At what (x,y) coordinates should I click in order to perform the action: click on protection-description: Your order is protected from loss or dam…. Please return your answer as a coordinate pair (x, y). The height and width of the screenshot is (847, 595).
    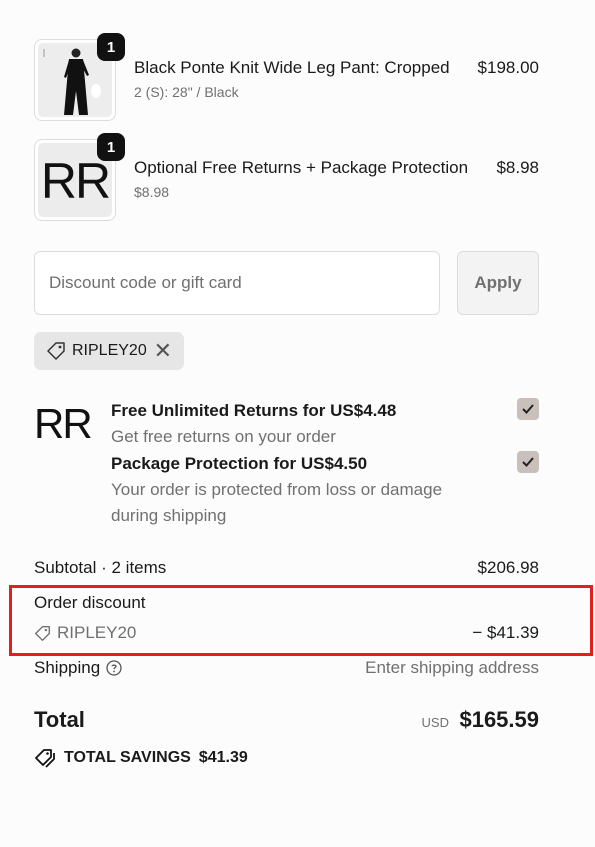
    Looking at the image, I should click on (277, 502).